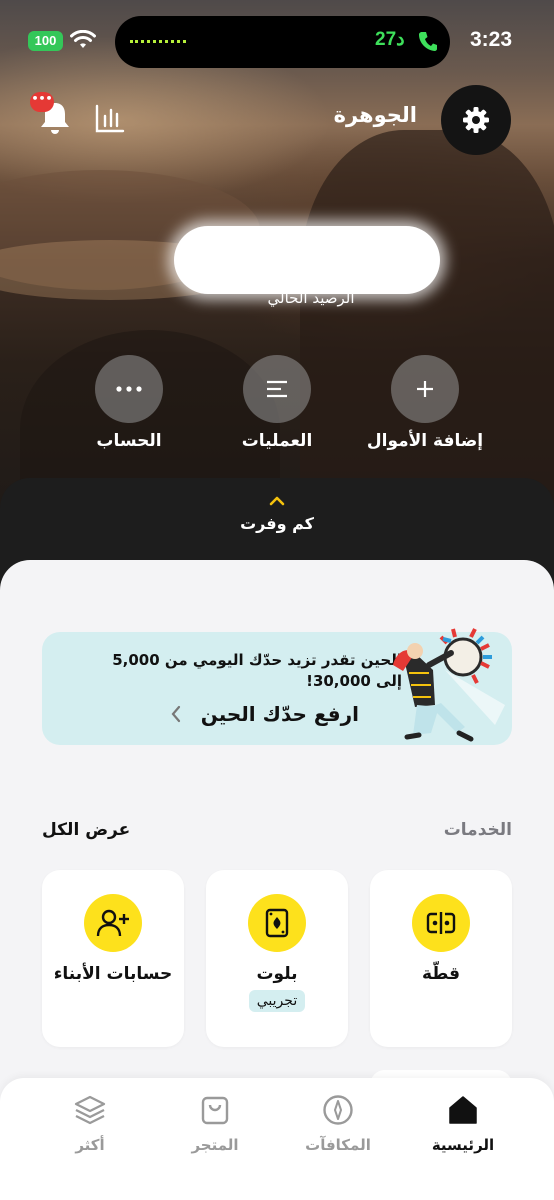 The height and width of the screenshot is (1200, 554). I want to click on status-bar: 100 27د 3:23, so click(277, 42).